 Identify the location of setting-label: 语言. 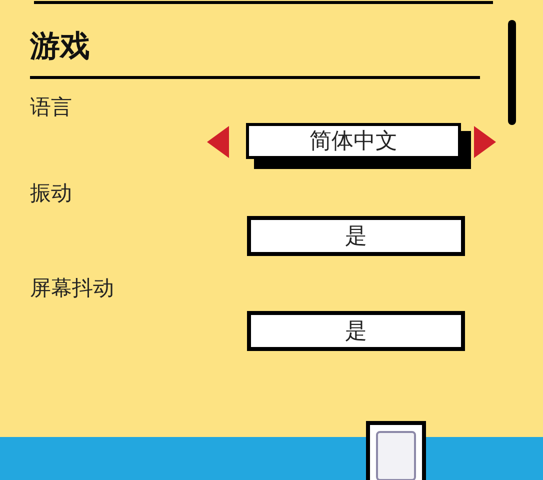
(51, 107).